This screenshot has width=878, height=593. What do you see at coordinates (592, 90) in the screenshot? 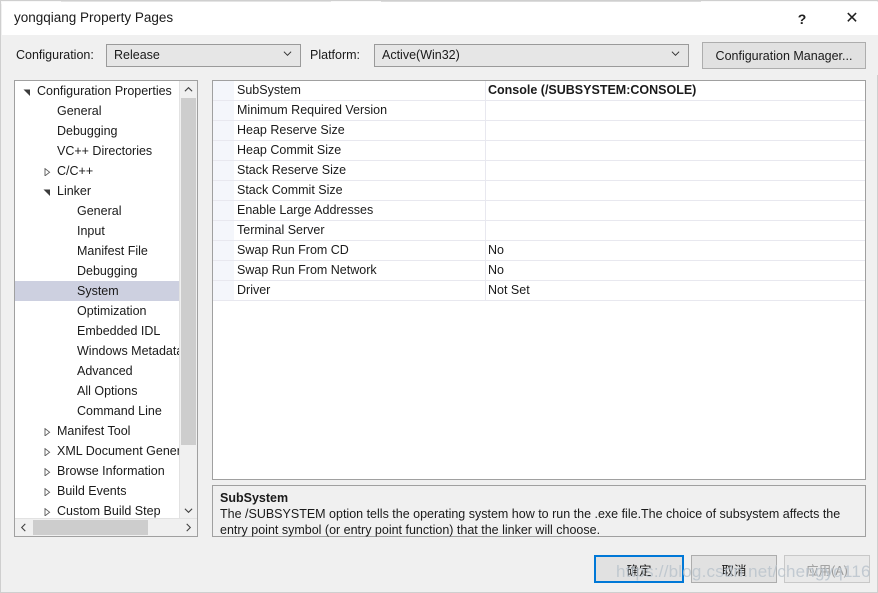
I see `property-value: Console (/SUBSYSTEM:CONSOLE)` at bounding box center [592, 90].